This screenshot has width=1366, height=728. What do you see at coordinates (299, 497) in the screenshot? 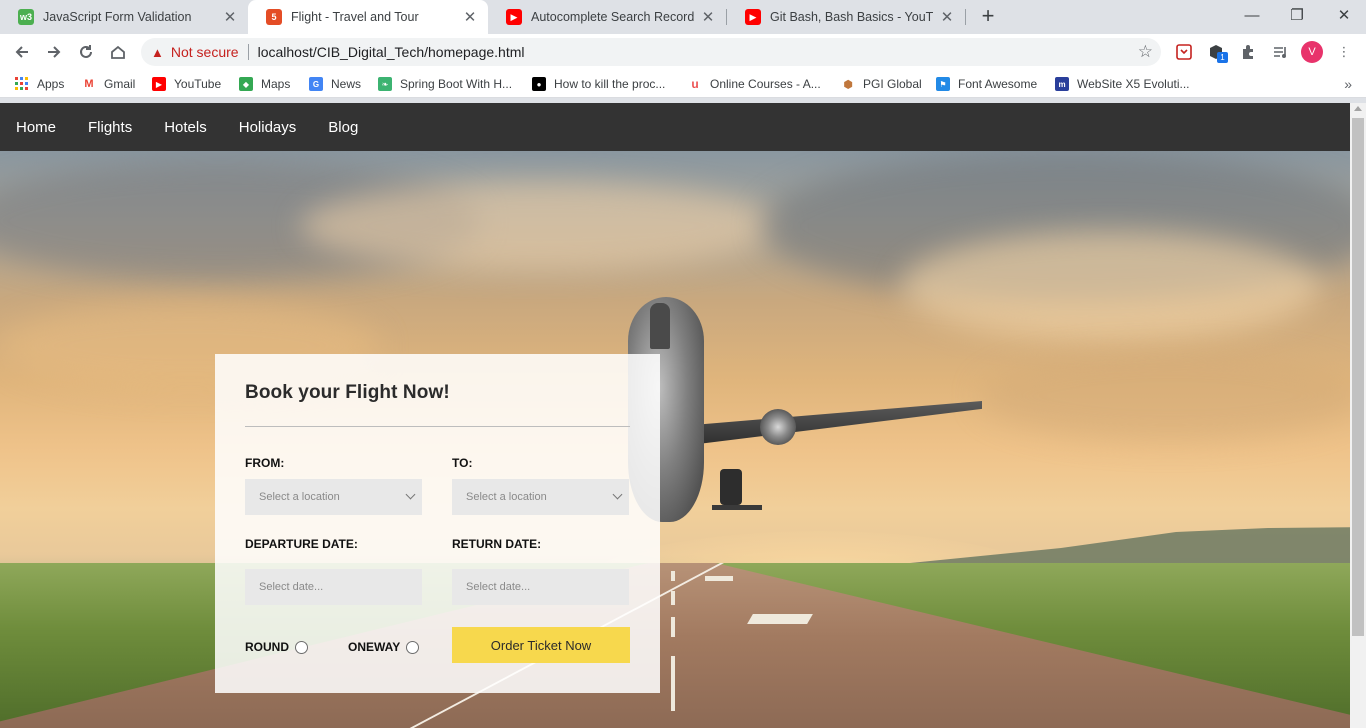
I see `from-select-placeholder: Select a location` at bounding box center [299, 497].